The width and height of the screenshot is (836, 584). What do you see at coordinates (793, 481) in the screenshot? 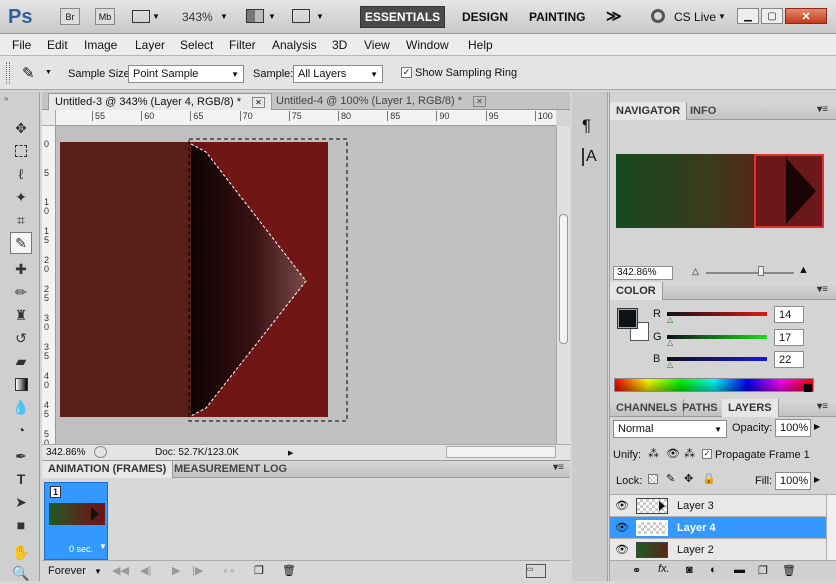
I see `fill-field: 100%` at bounding box center [793, 481].